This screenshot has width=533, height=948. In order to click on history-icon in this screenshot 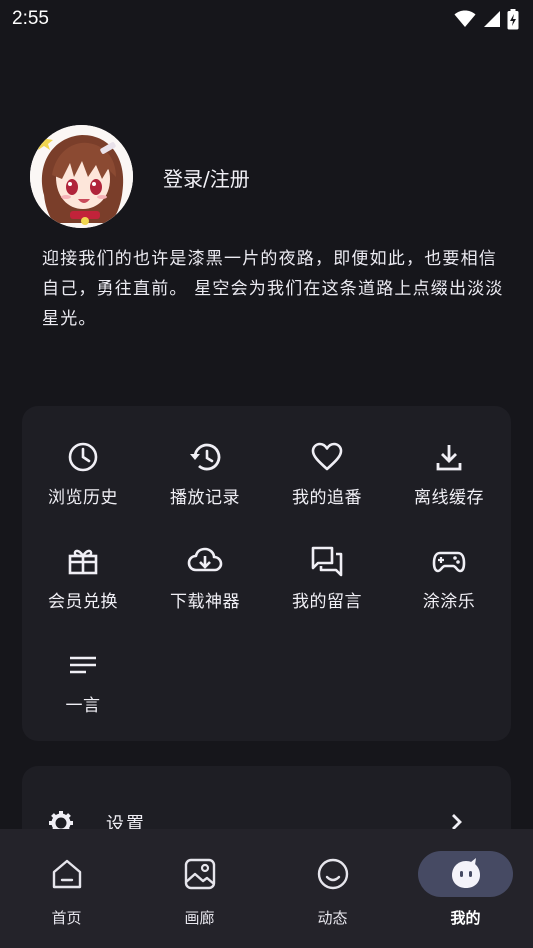, I will do `click(205, 457)`.